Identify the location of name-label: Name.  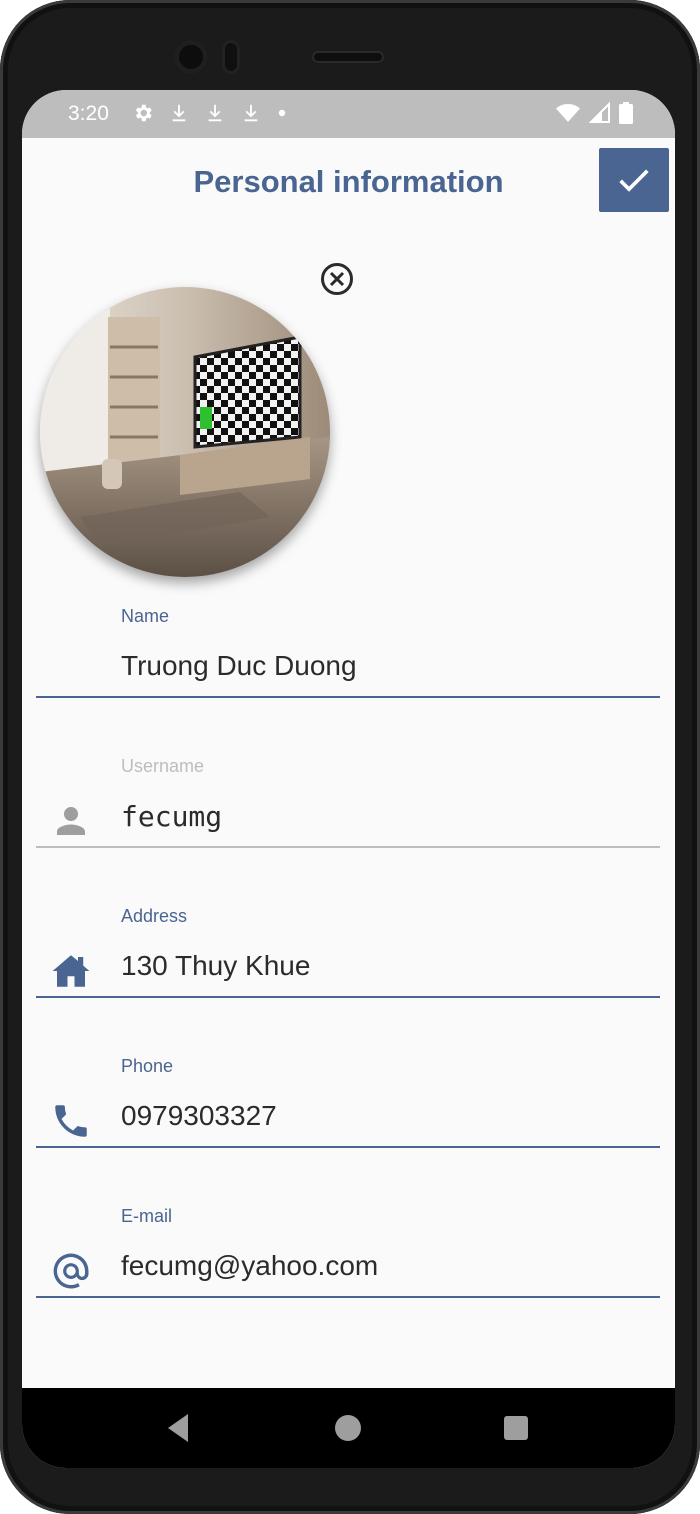
(145, 616).